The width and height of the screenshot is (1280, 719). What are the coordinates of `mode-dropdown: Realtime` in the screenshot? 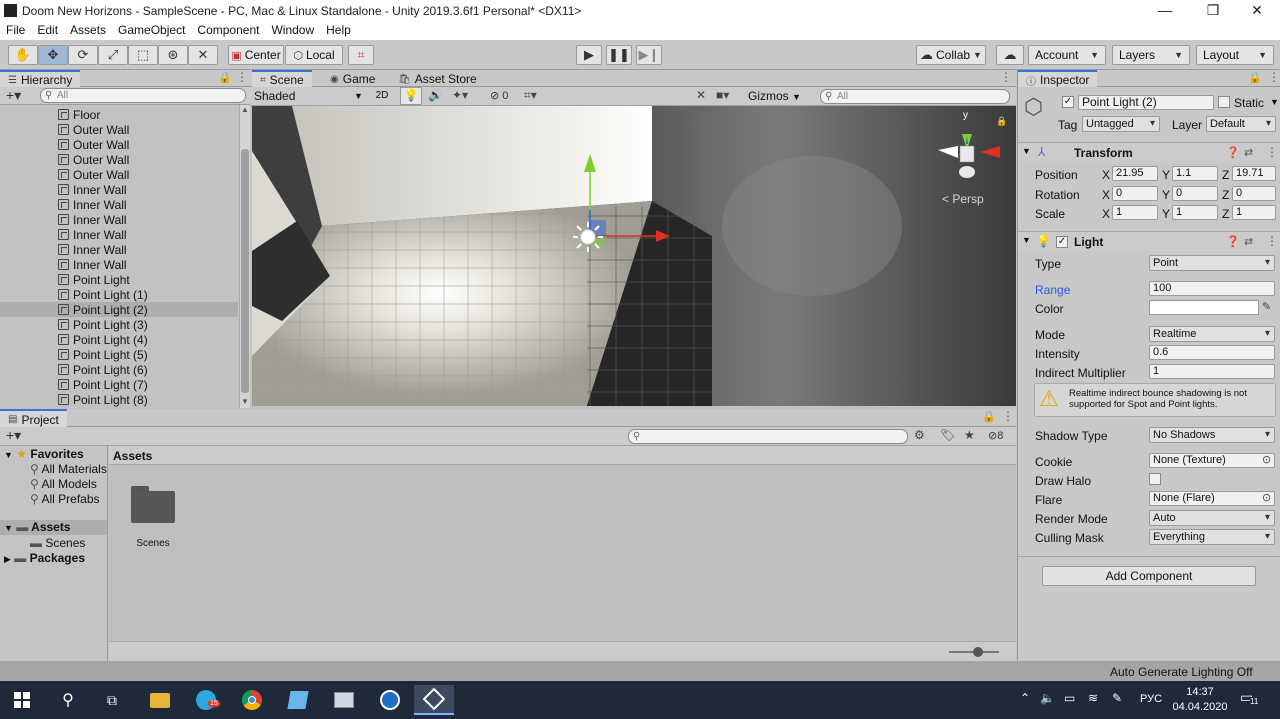 It's located at (1212, 334).